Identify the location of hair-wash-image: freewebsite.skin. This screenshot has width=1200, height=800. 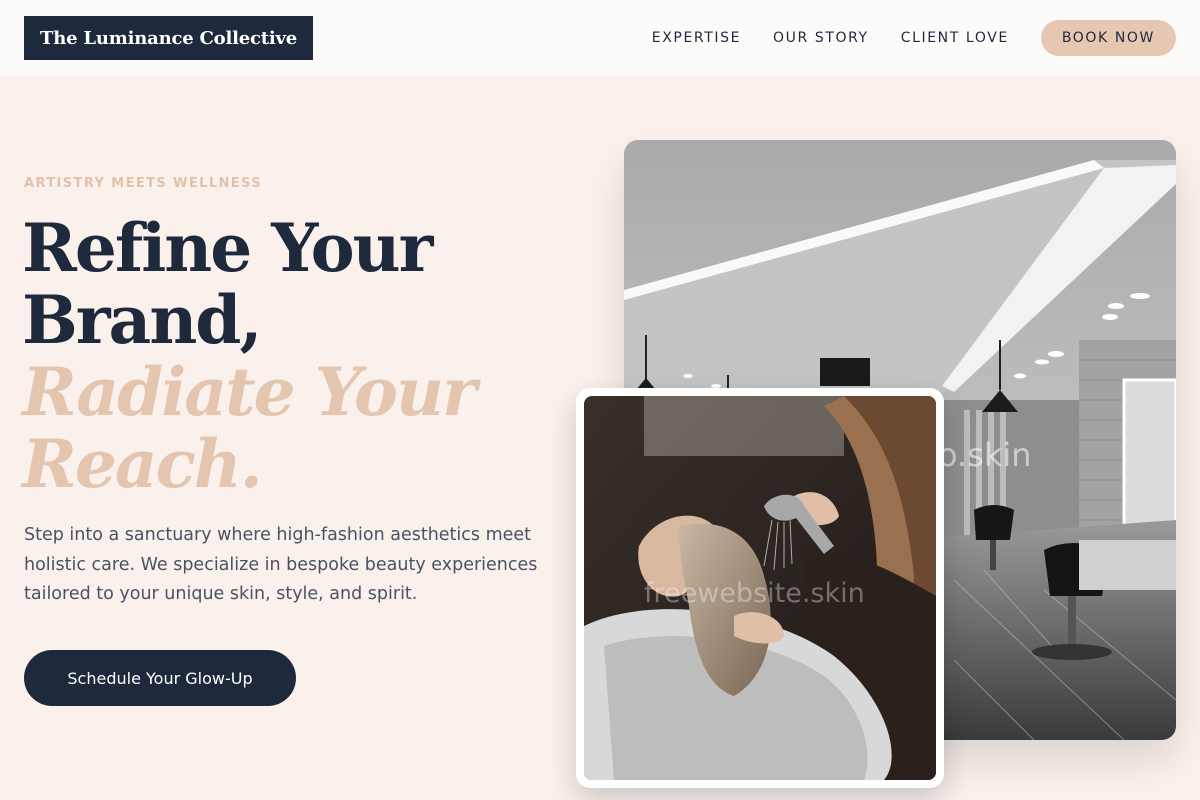
(760, 588).